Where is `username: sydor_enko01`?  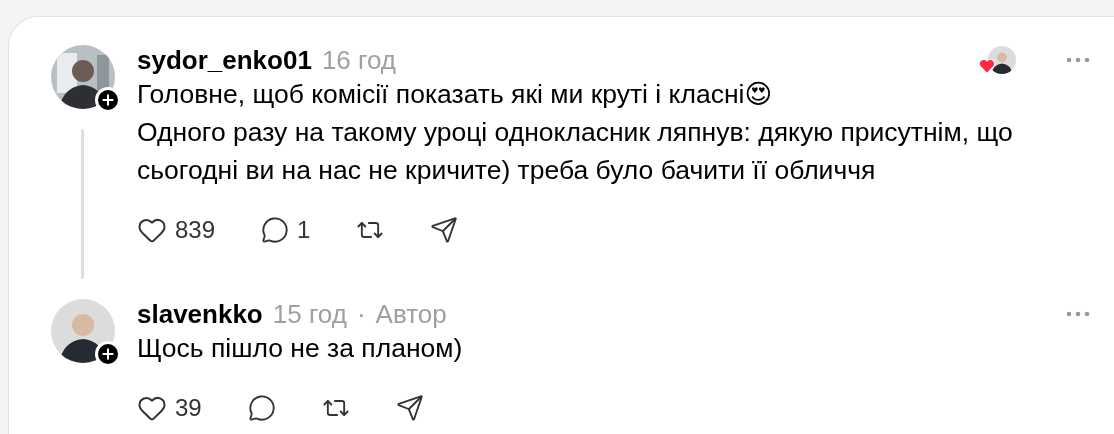
username: sydor_enko01 is located at coordinates (224, 60).